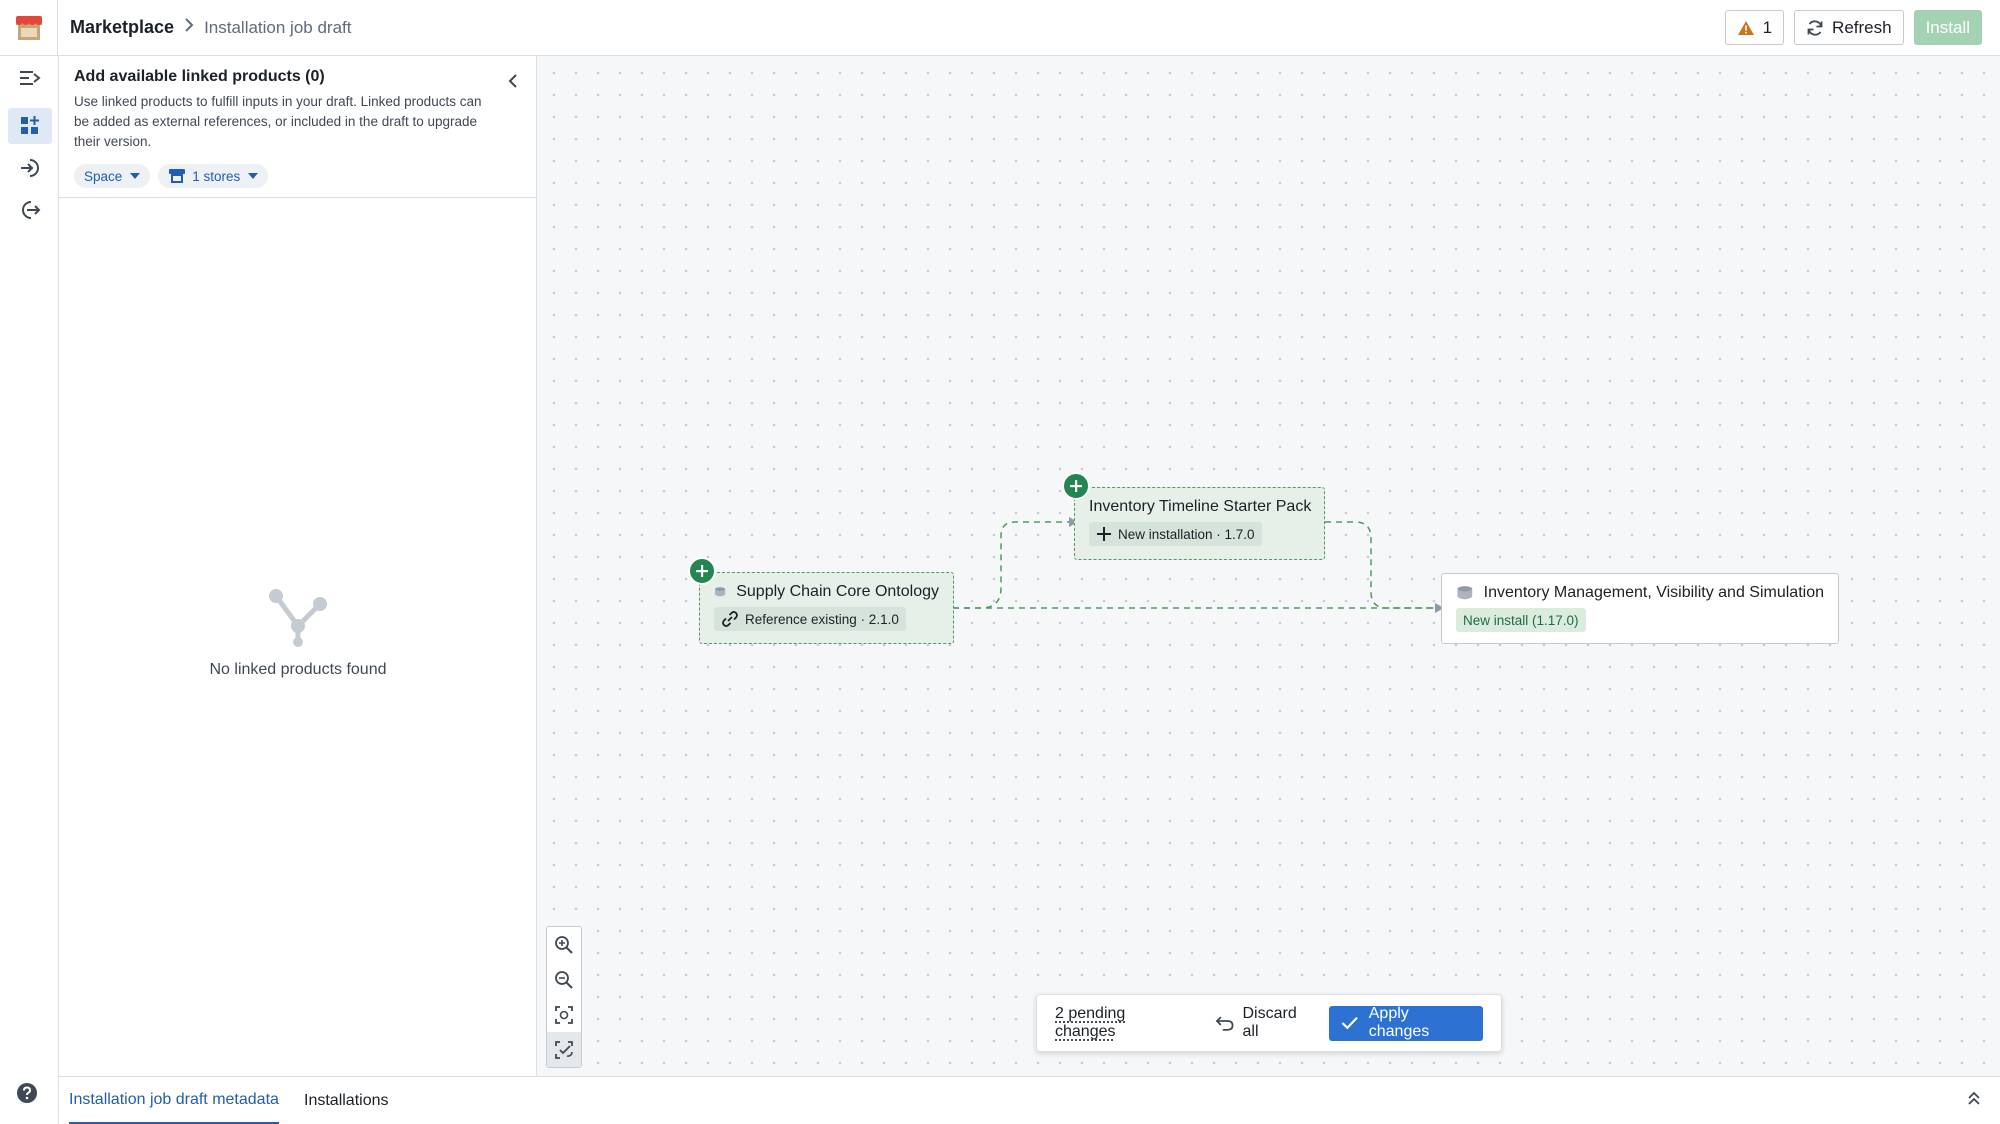 The image size is (2000, 1124). Describe the element at coordinates (277, 28) in the screenshot. I see `breadcrumb-current: Installation job draft` at that location.